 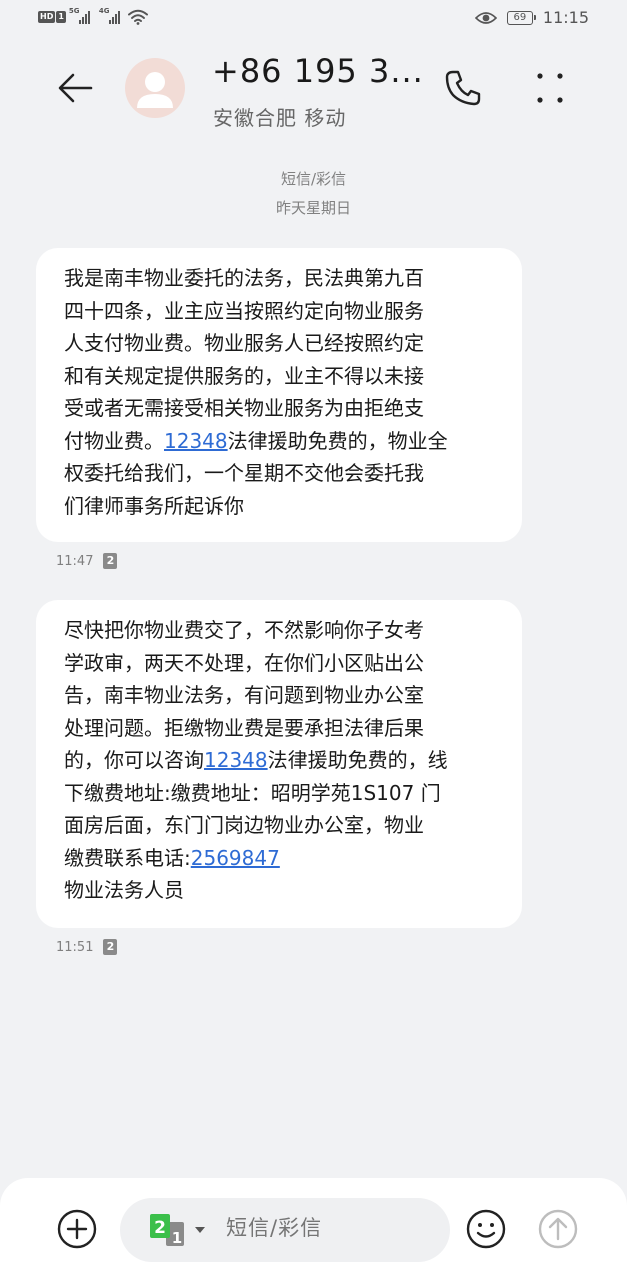 I want to click on battery-icon: 69, so click(x=521, y=17).